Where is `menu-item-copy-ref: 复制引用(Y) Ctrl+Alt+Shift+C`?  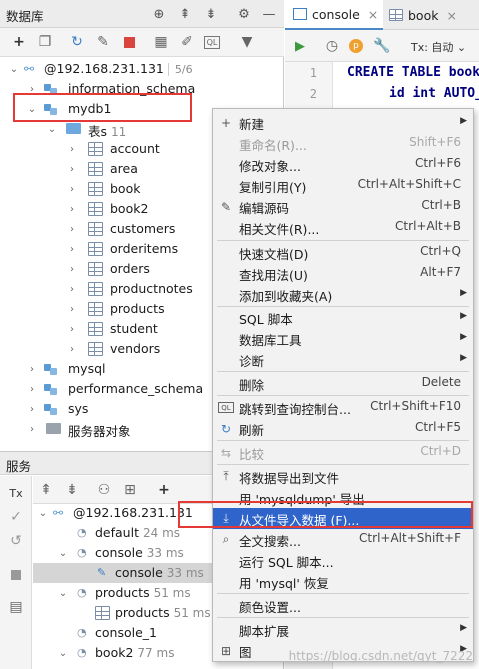
menu-item-copy-ref: 复制引用(Y) Ctrl+Alt+Shift+C is located at coordinates (343, 185).